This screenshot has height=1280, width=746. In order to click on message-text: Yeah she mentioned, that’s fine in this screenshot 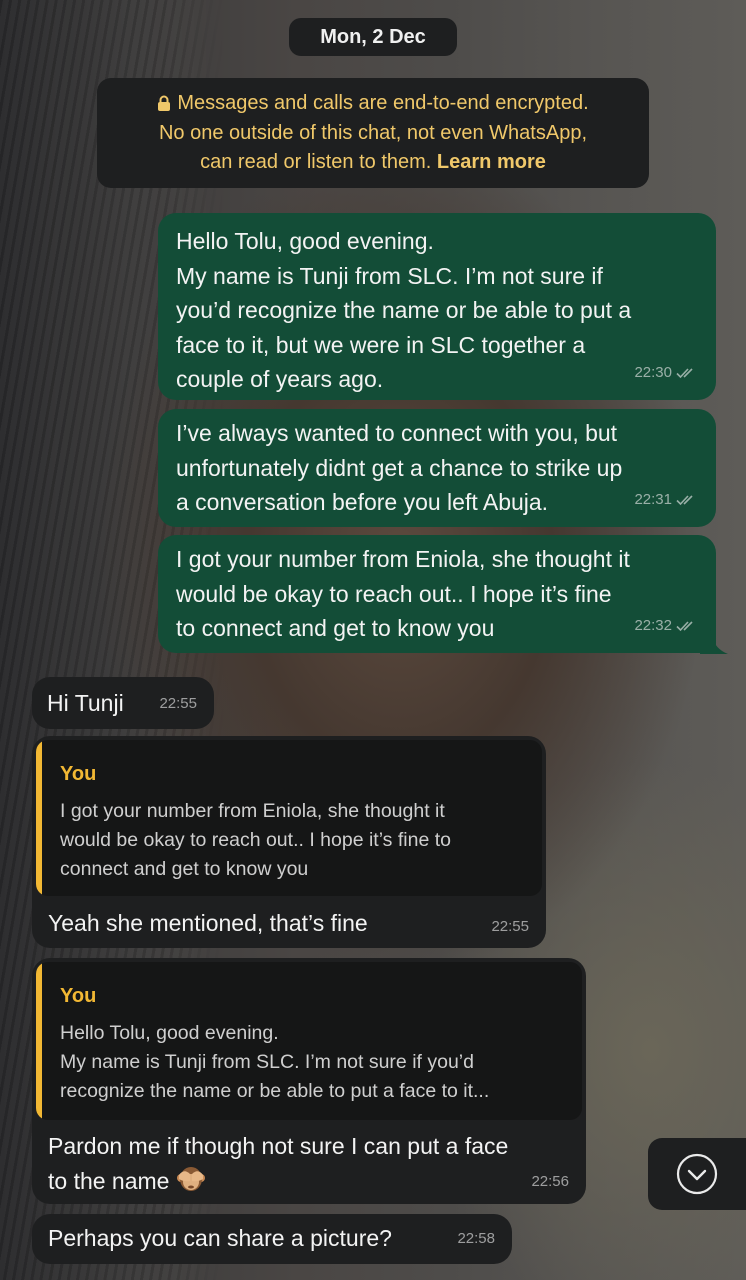, I will do `click(208, 923)`.